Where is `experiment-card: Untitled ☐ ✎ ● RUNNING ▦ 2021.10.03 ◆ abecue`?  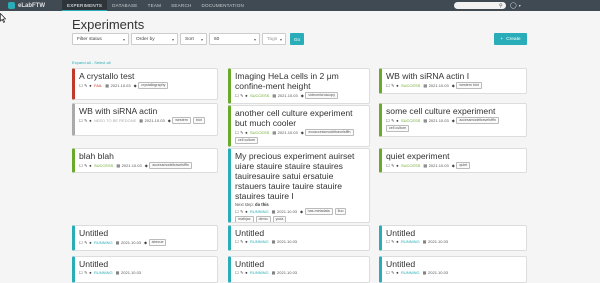
experiment-card: Untitled ☐ ✎ ● RUNNING ▦ 2021.10.03 ◆ abecue is located at coordinates (145, 238).